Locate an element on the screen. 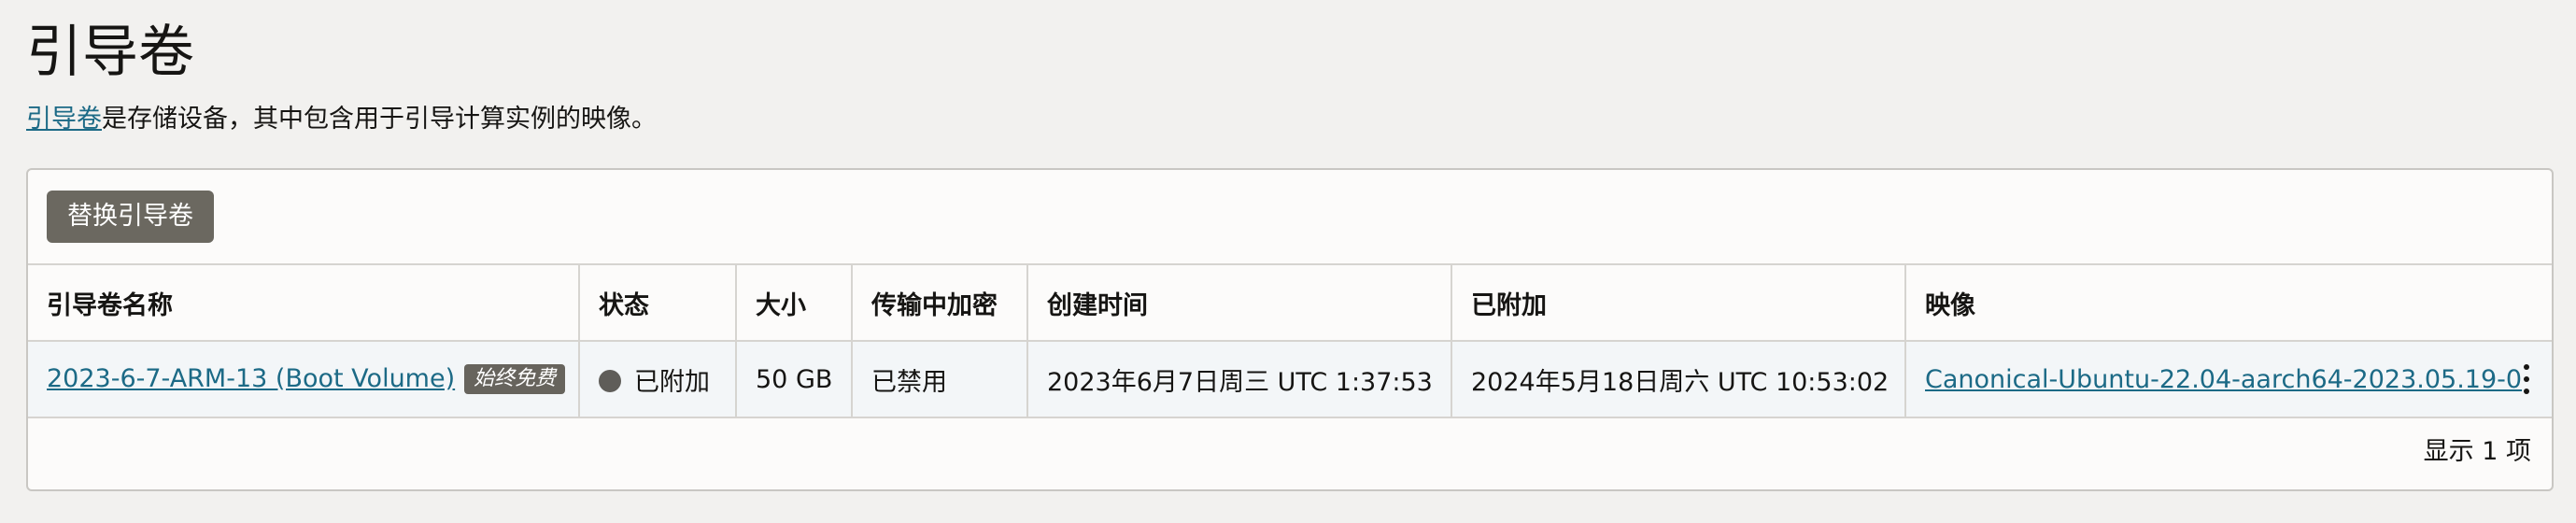 This screenshot has height=523, width=2576. cell-encryption: 已禁用 is located at coordinates (940, 379).